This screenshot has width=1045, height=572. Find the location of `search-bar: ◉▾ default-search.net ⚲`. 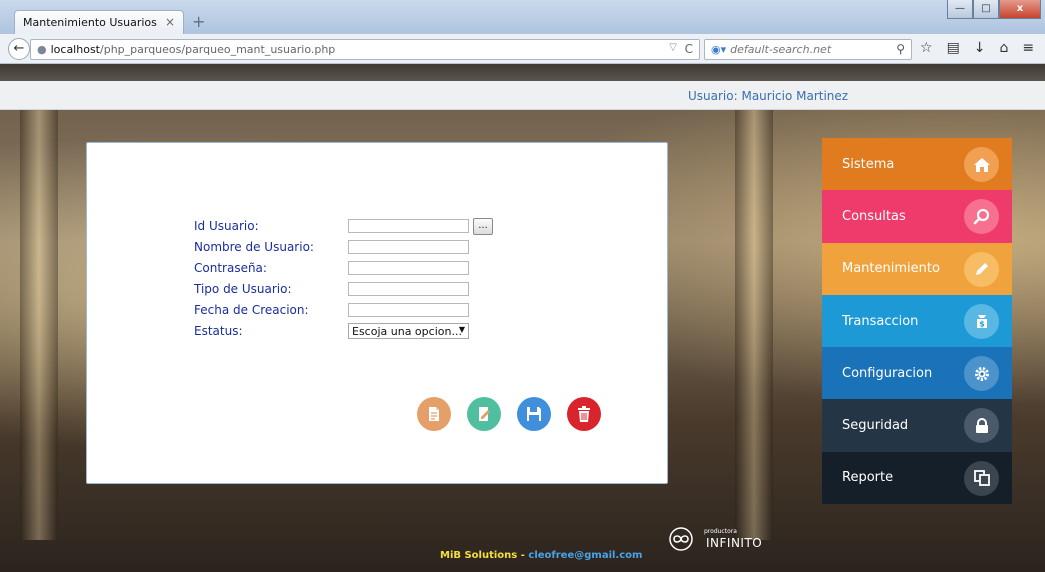

search-bar: ◉▾ default-search.net ⚲ is located at coordinates (808, 49).